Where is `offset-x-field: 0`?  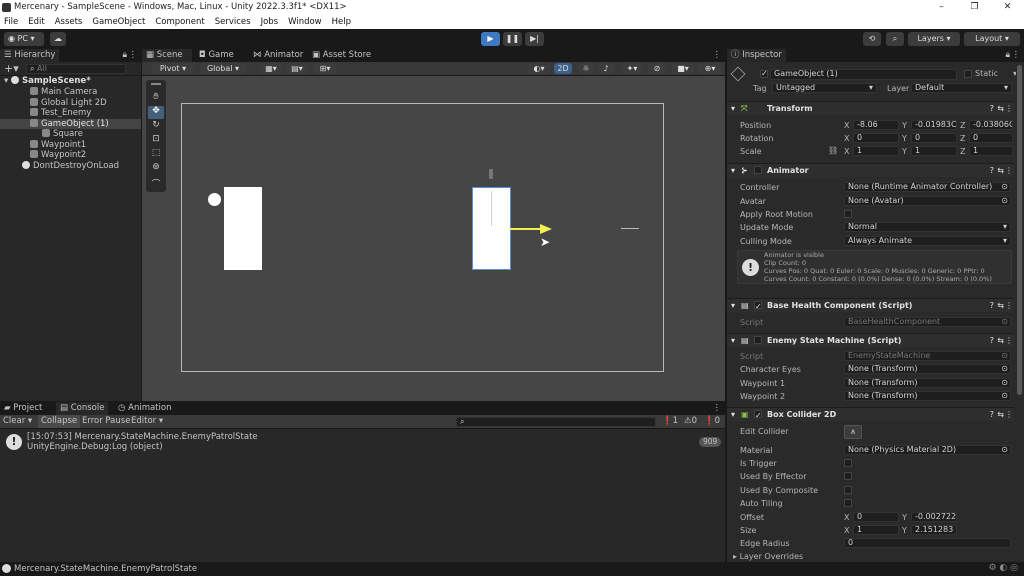
offset-x-field: 0 is located at coordinates (876, 517).